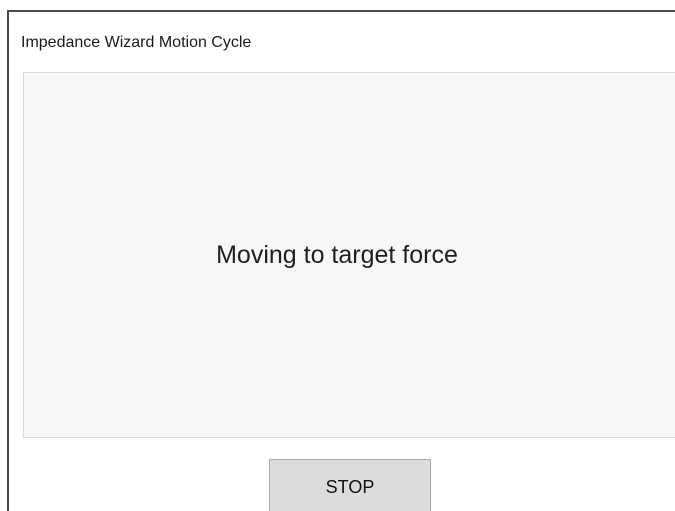  What do you see at coordinates (136, 42) in the screenshot?
I see `dialog-title: Impedance Wizard Motion Cycle` at bounding box center [136, 42].